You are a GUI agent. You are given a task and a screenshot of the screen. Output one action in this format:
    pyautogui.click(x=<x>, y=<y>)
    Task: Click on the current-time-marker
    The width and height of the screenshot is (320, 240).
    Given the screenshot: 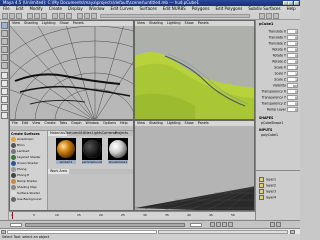 What is the action you would take?
    pyautogui.click(x=12, y=215)
    